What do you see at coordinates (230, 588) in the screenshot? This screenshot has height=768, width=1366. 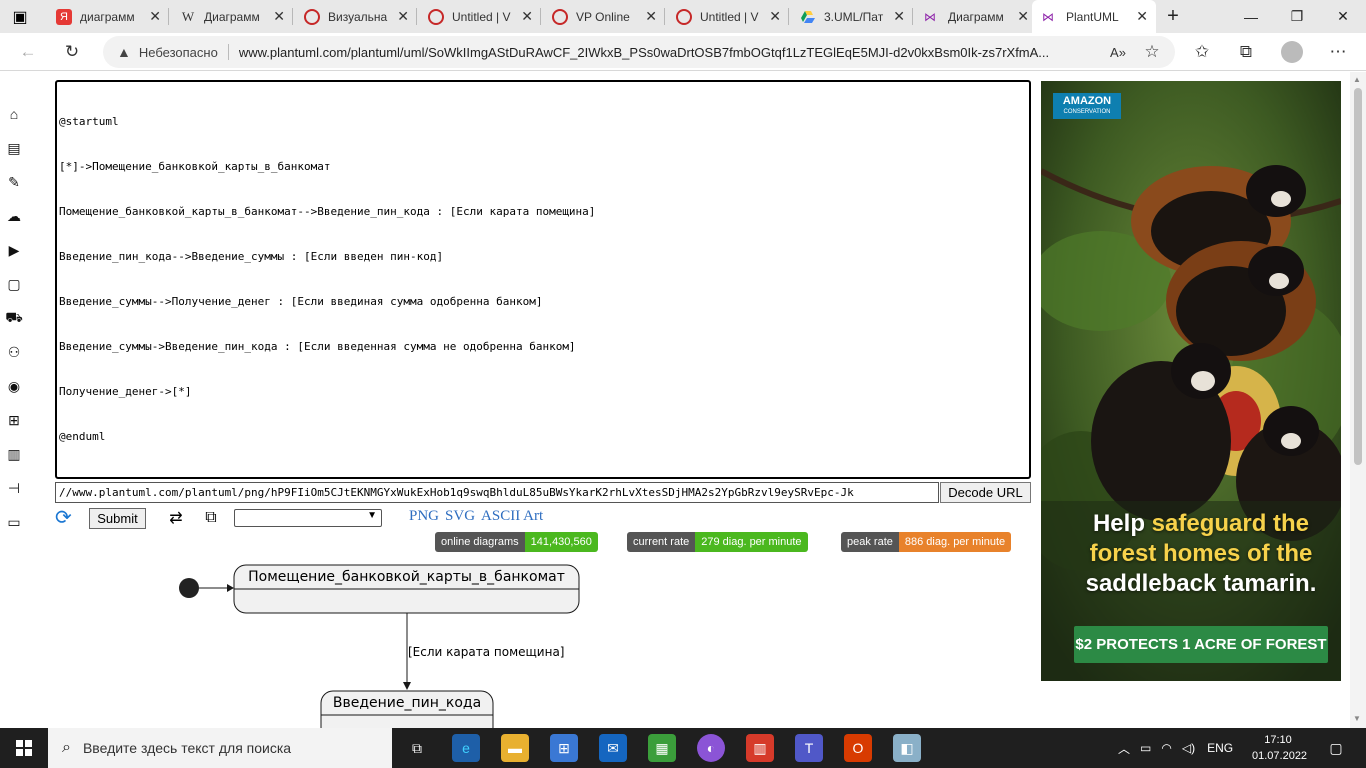 I see `arrowhead` at bounding box center [230, 588].